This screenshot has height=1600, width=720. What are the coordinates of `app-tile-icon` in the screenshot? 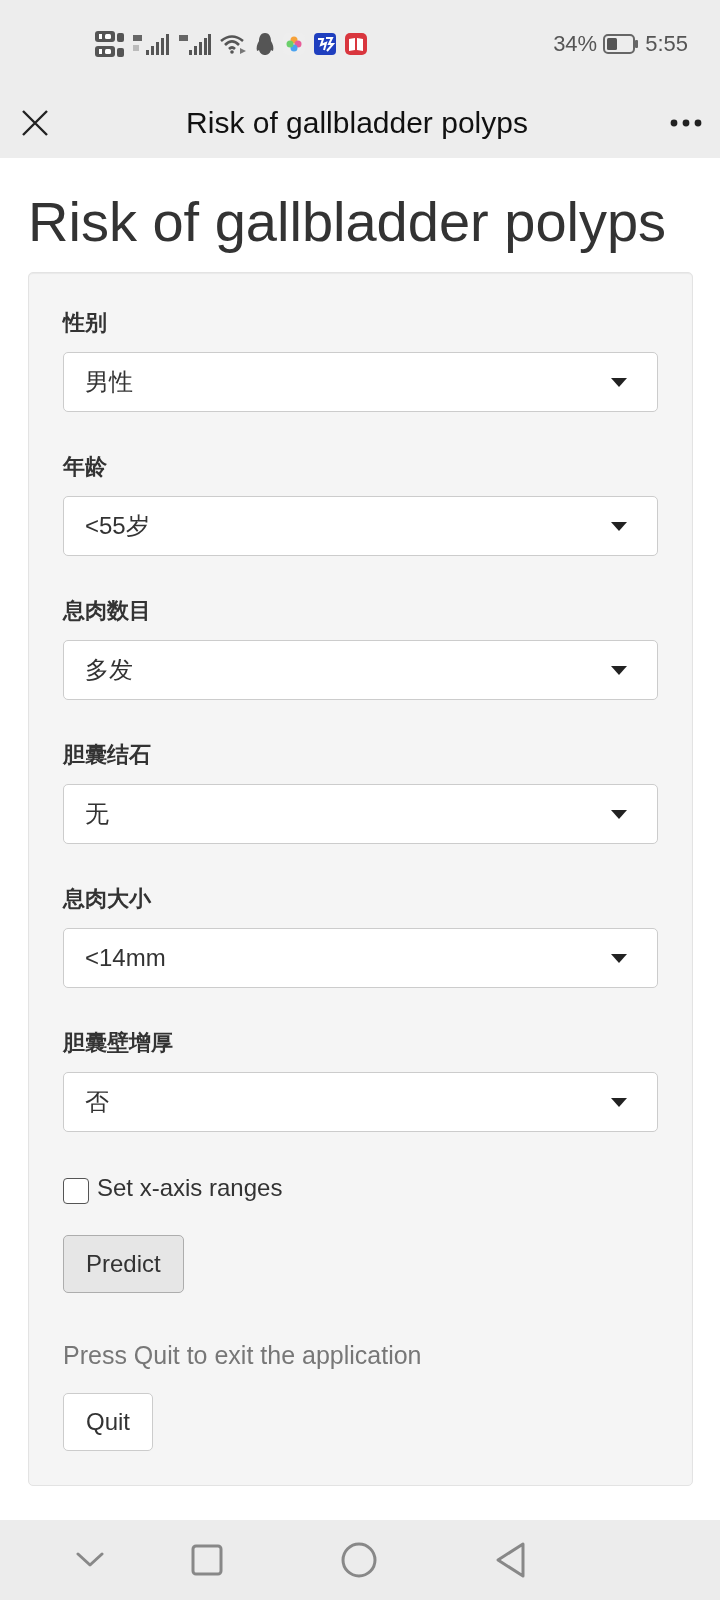 It's located at (325, 44).